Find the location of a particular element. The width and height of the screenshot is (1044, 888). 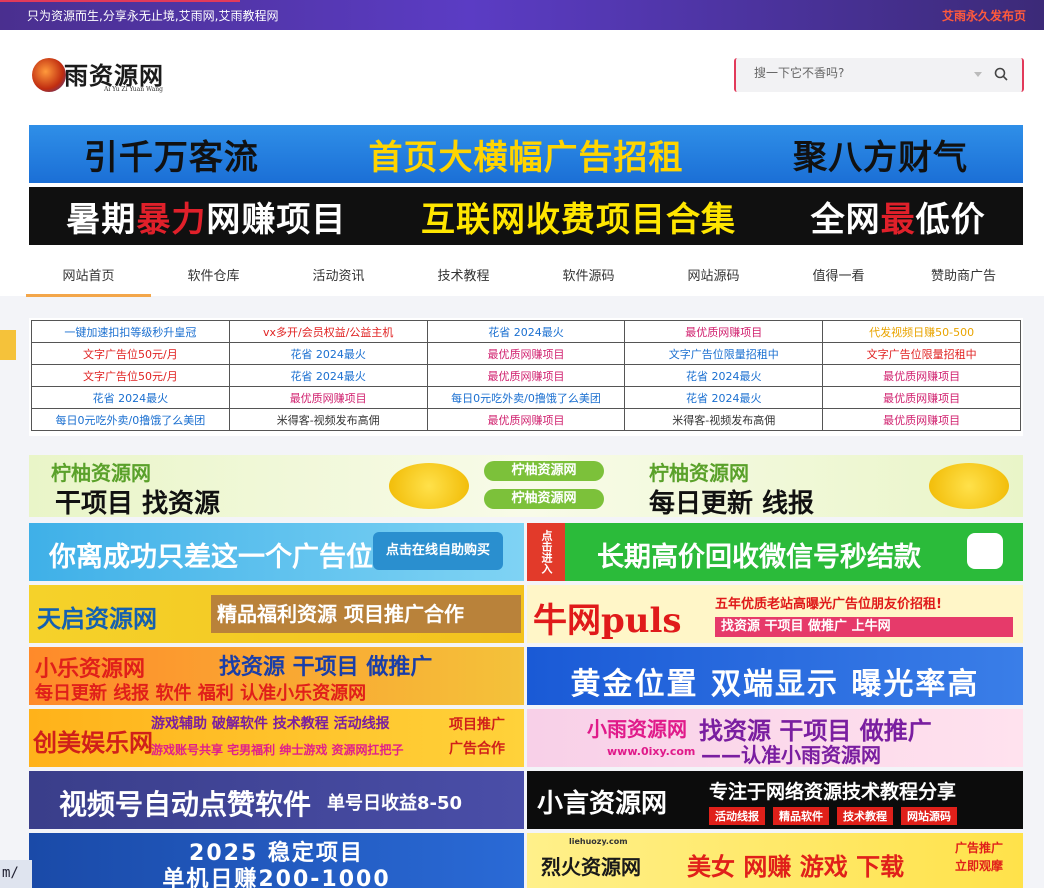

logo-mark-icon is located at coordinates (49, 75).